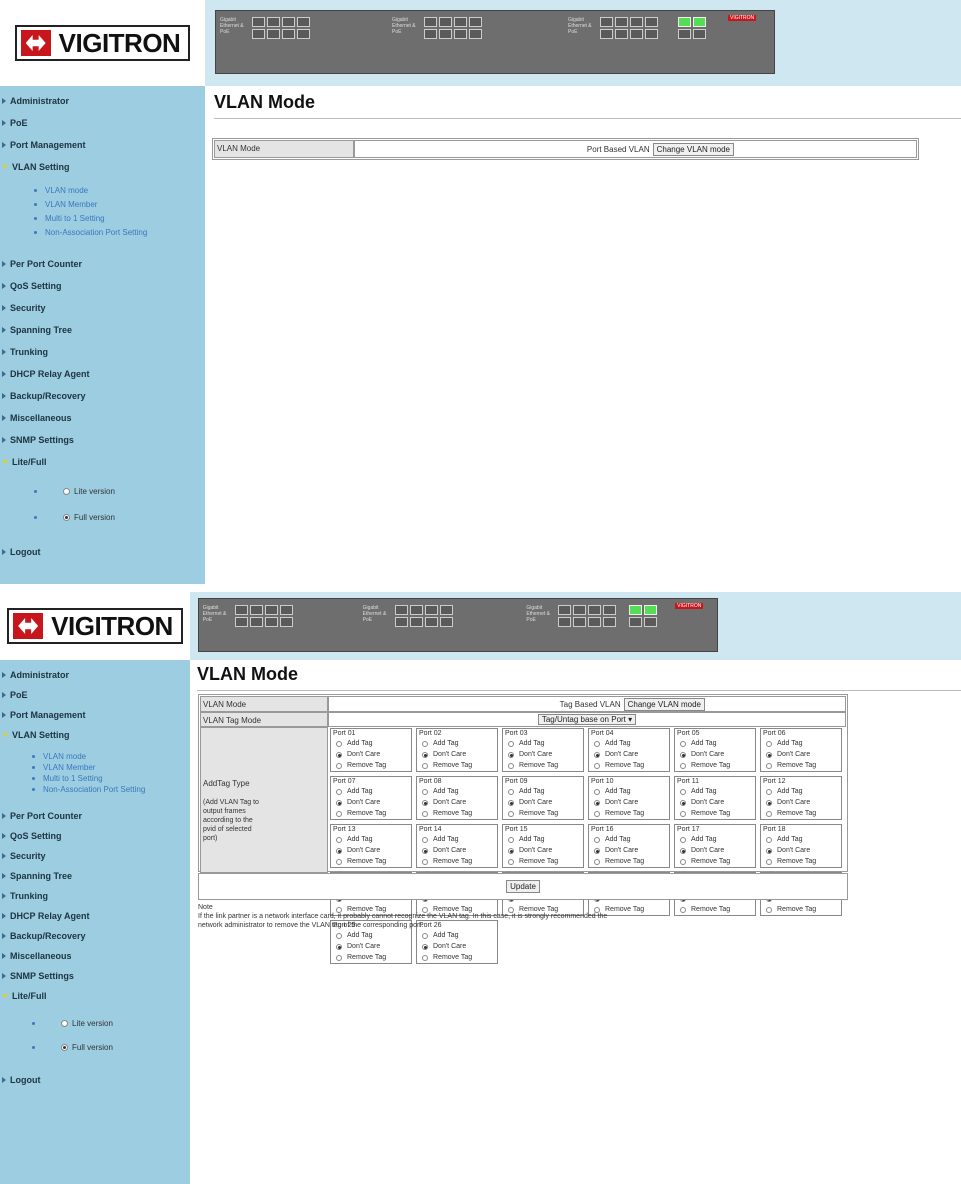  What do you see at coordinates (74, 517) in the screenshot?
I see `full-version-option: Full version` at bounding box center [74, 517].